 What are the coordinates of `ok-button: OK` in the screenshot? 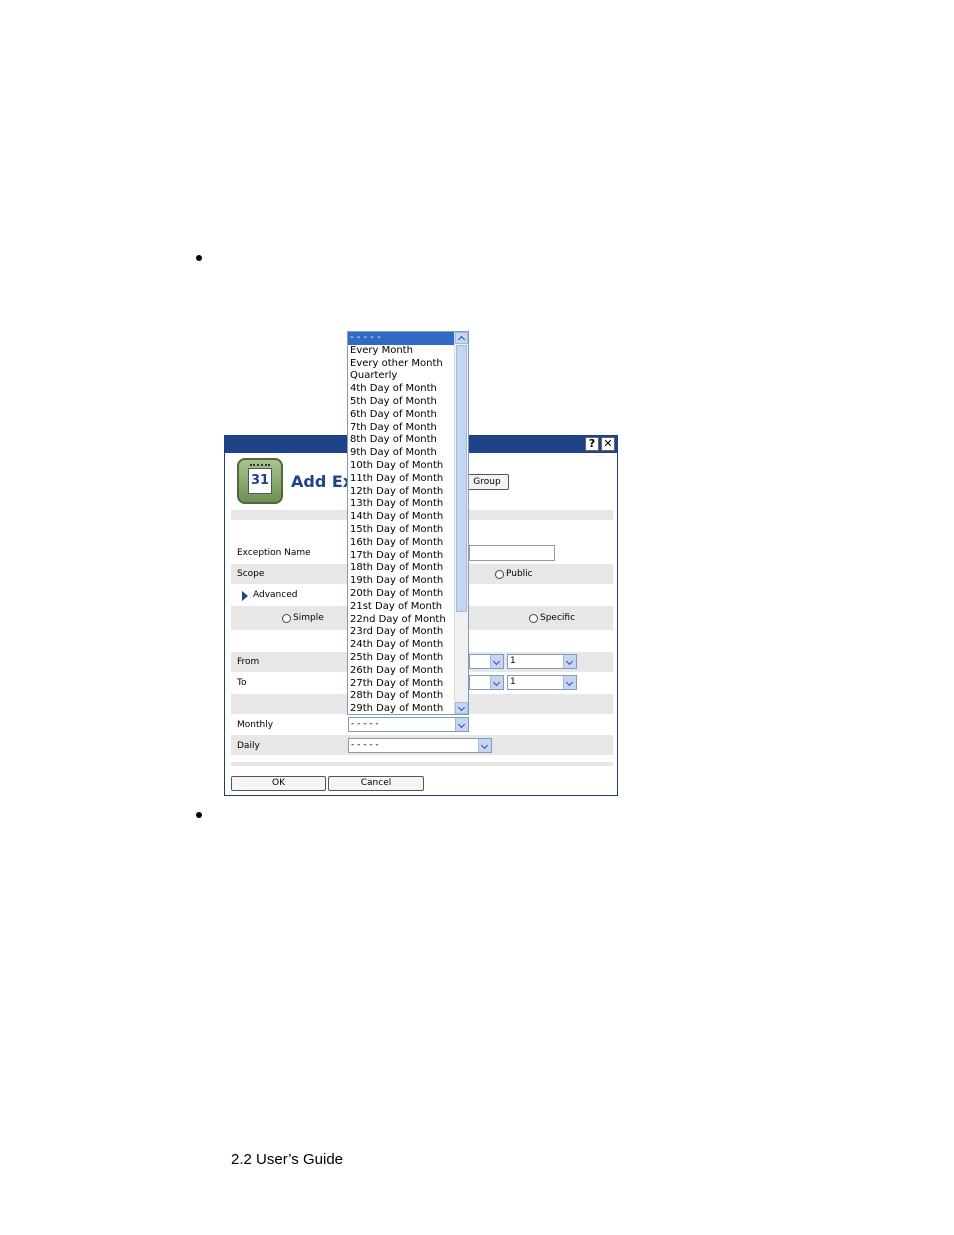 It's located at (278, 783).